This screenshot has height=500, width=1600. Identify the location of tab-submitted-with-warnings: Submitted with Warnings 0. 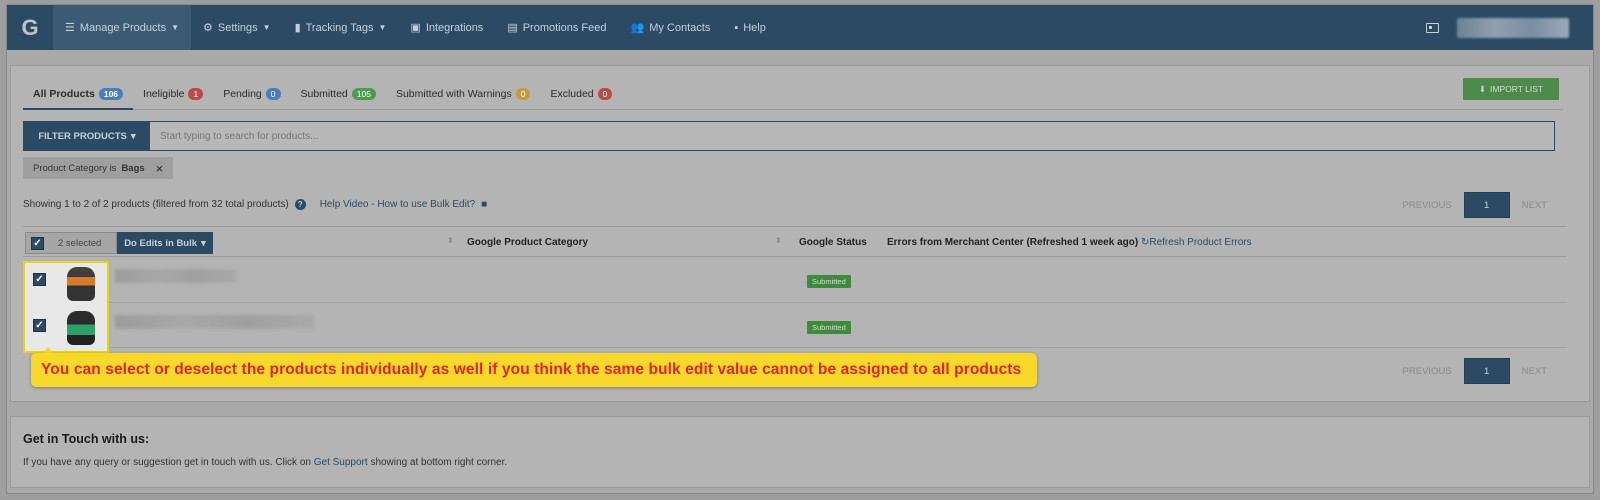
(463, 96).